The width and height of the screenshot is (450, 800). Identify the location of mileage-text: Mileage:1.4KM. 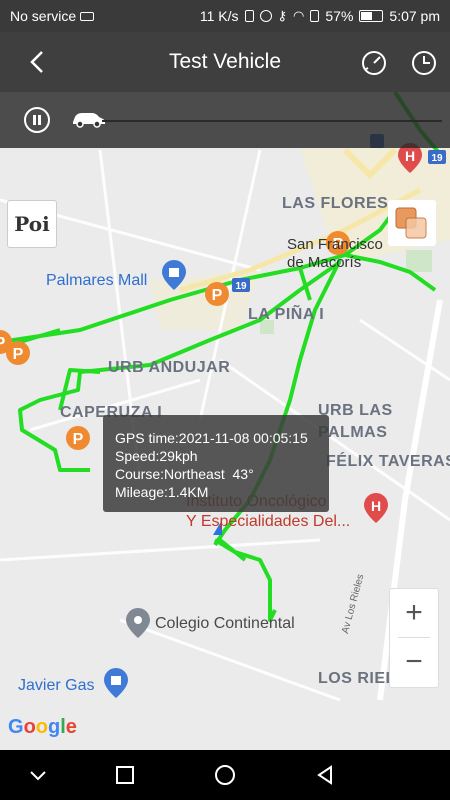
(162, 492).